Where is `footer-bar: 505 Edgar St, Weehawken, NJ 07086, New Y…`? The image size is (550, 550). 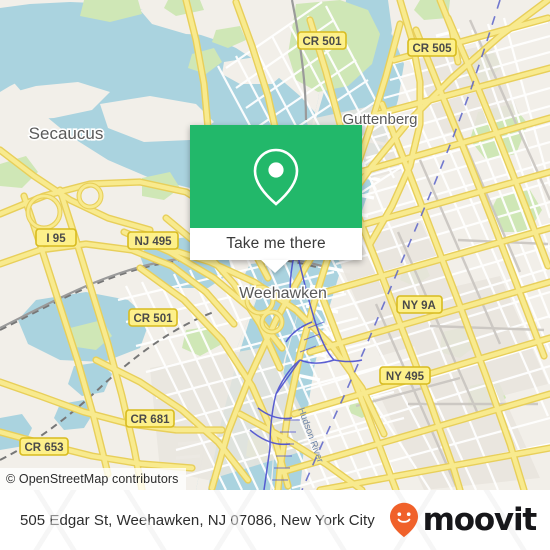
footer-bar: 505 Edgar St, Weehawken, NJ 07086, New Y… is located at coordinates (275, 520).